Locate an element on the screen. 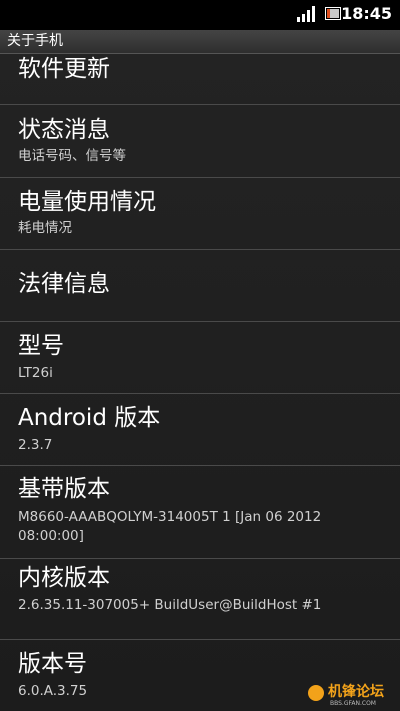  list-item-label: 状态消息 is located at coordinates (64, 130).